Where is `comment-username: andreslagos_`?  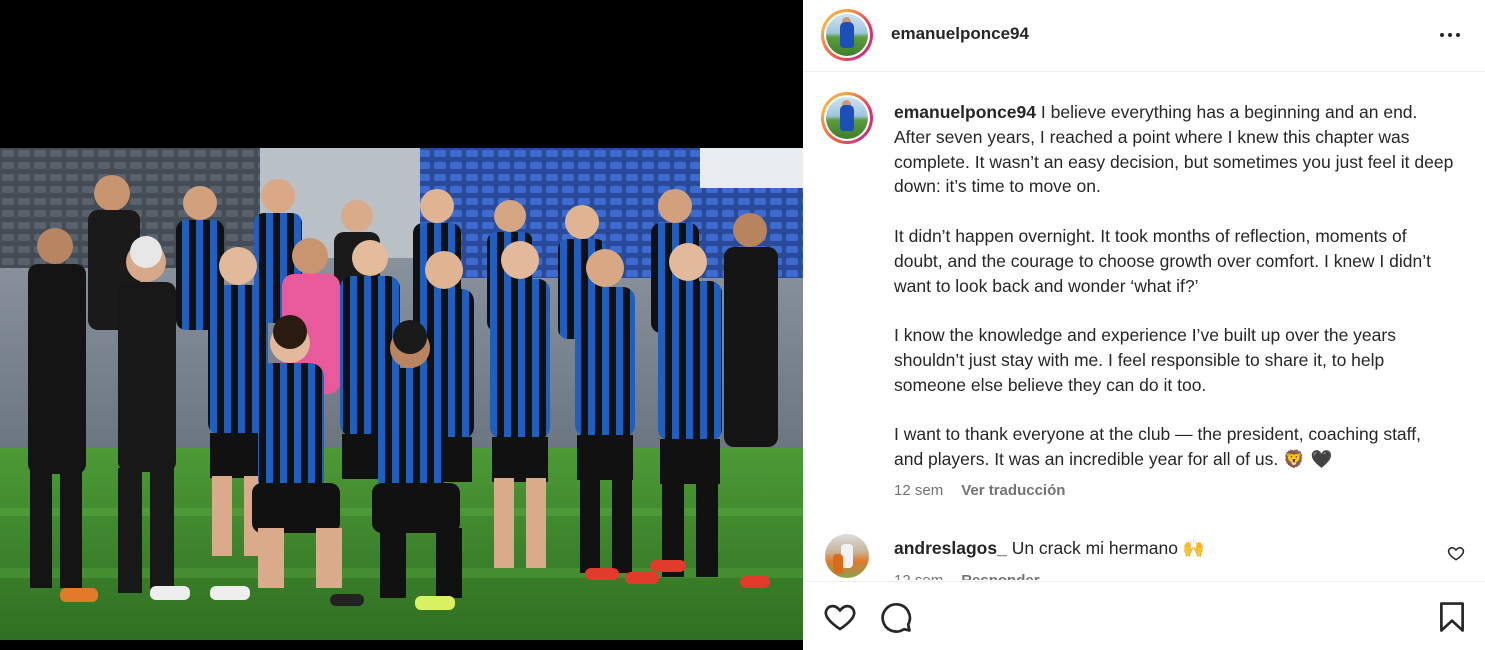
comment-username: andreslagos_ is located at coordinates (950, 548).